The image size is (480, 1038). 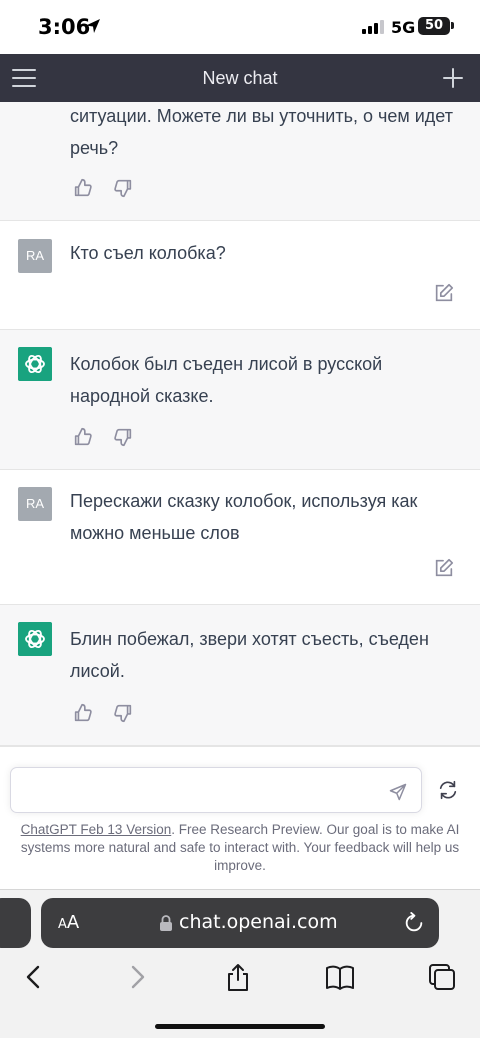 What do you see at coordinates (240, 275) in the screenshot?
I see `user-message: RA Кто съел колобка?` at bounding box center [240, 275].